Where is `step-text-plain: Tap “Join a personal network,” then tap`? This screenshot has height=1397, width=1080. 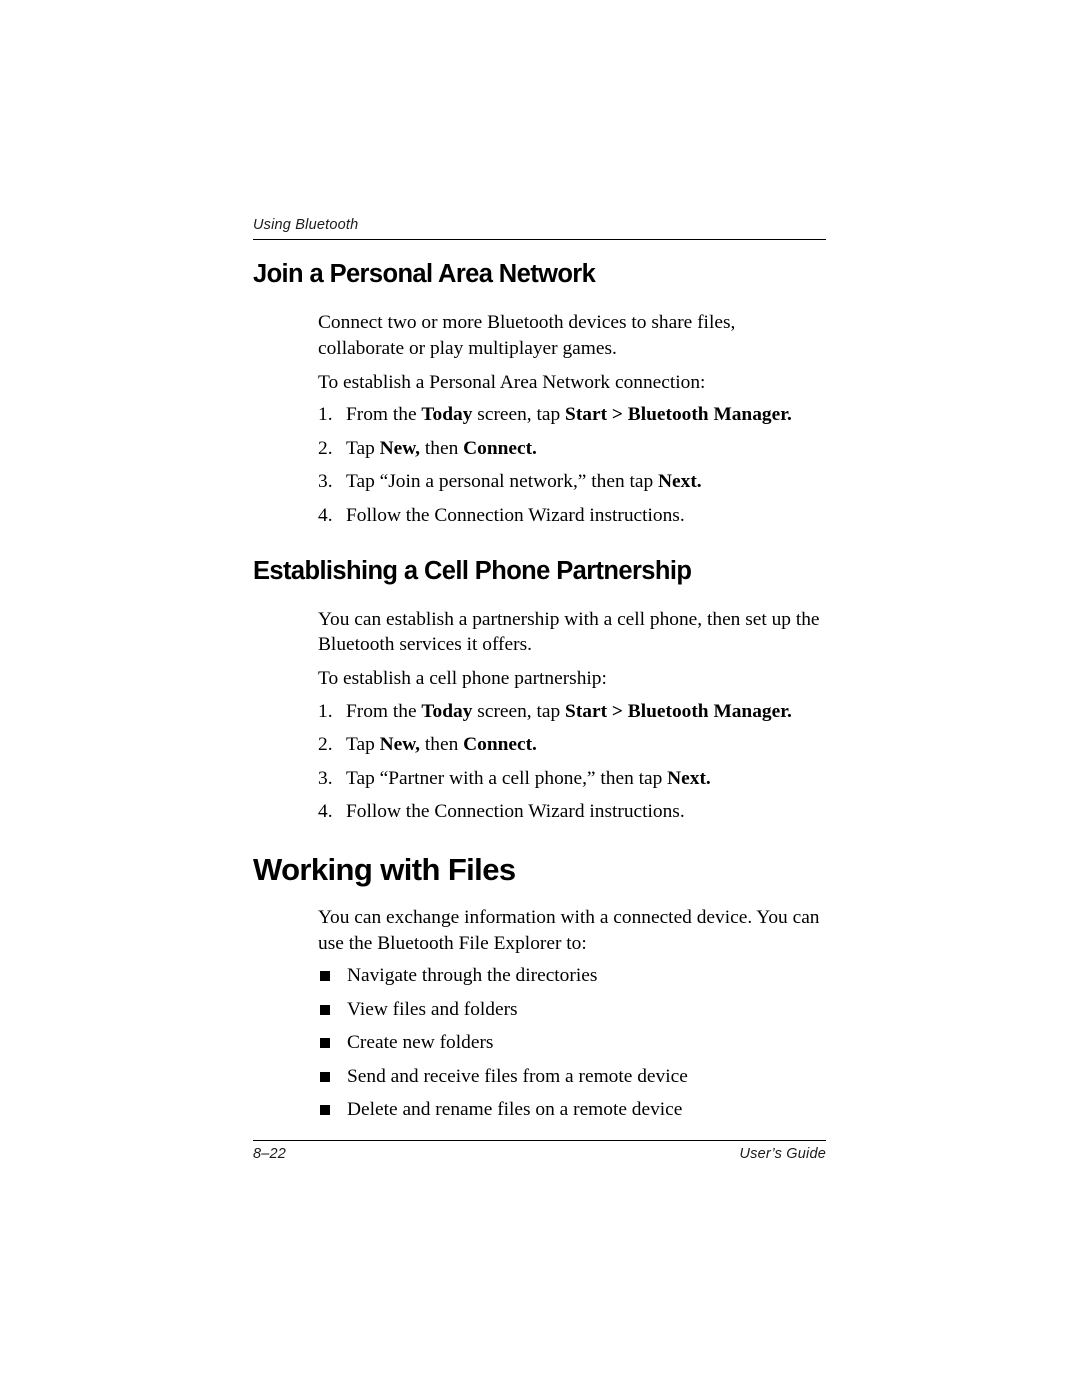 step-text-plain: Tap “Join a personal network,” then tap is located at coordinates (502, 481).